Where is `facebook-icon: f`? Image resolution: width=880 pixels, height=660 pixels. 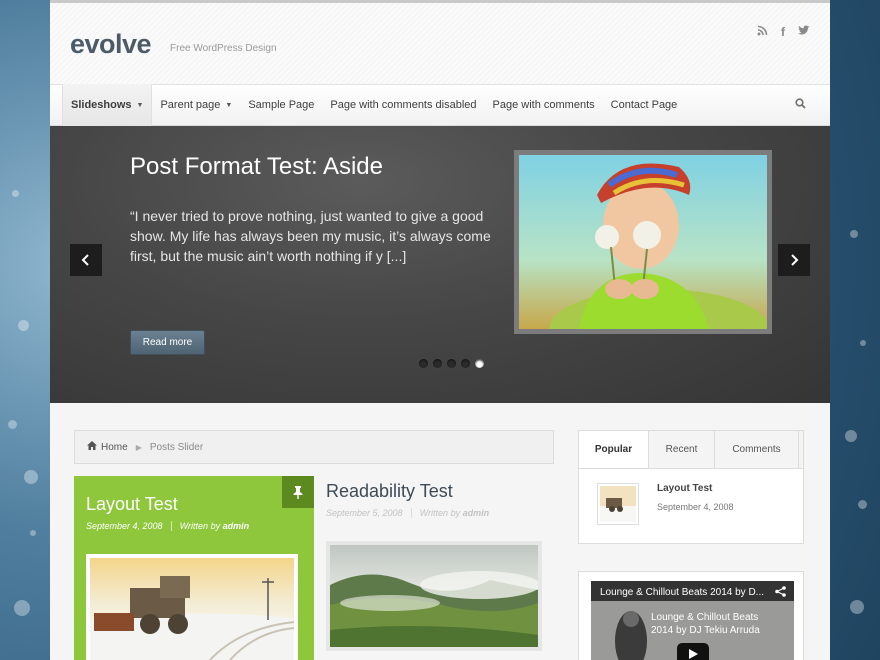
facebook-icon: f is located at coordinates (783, 32).